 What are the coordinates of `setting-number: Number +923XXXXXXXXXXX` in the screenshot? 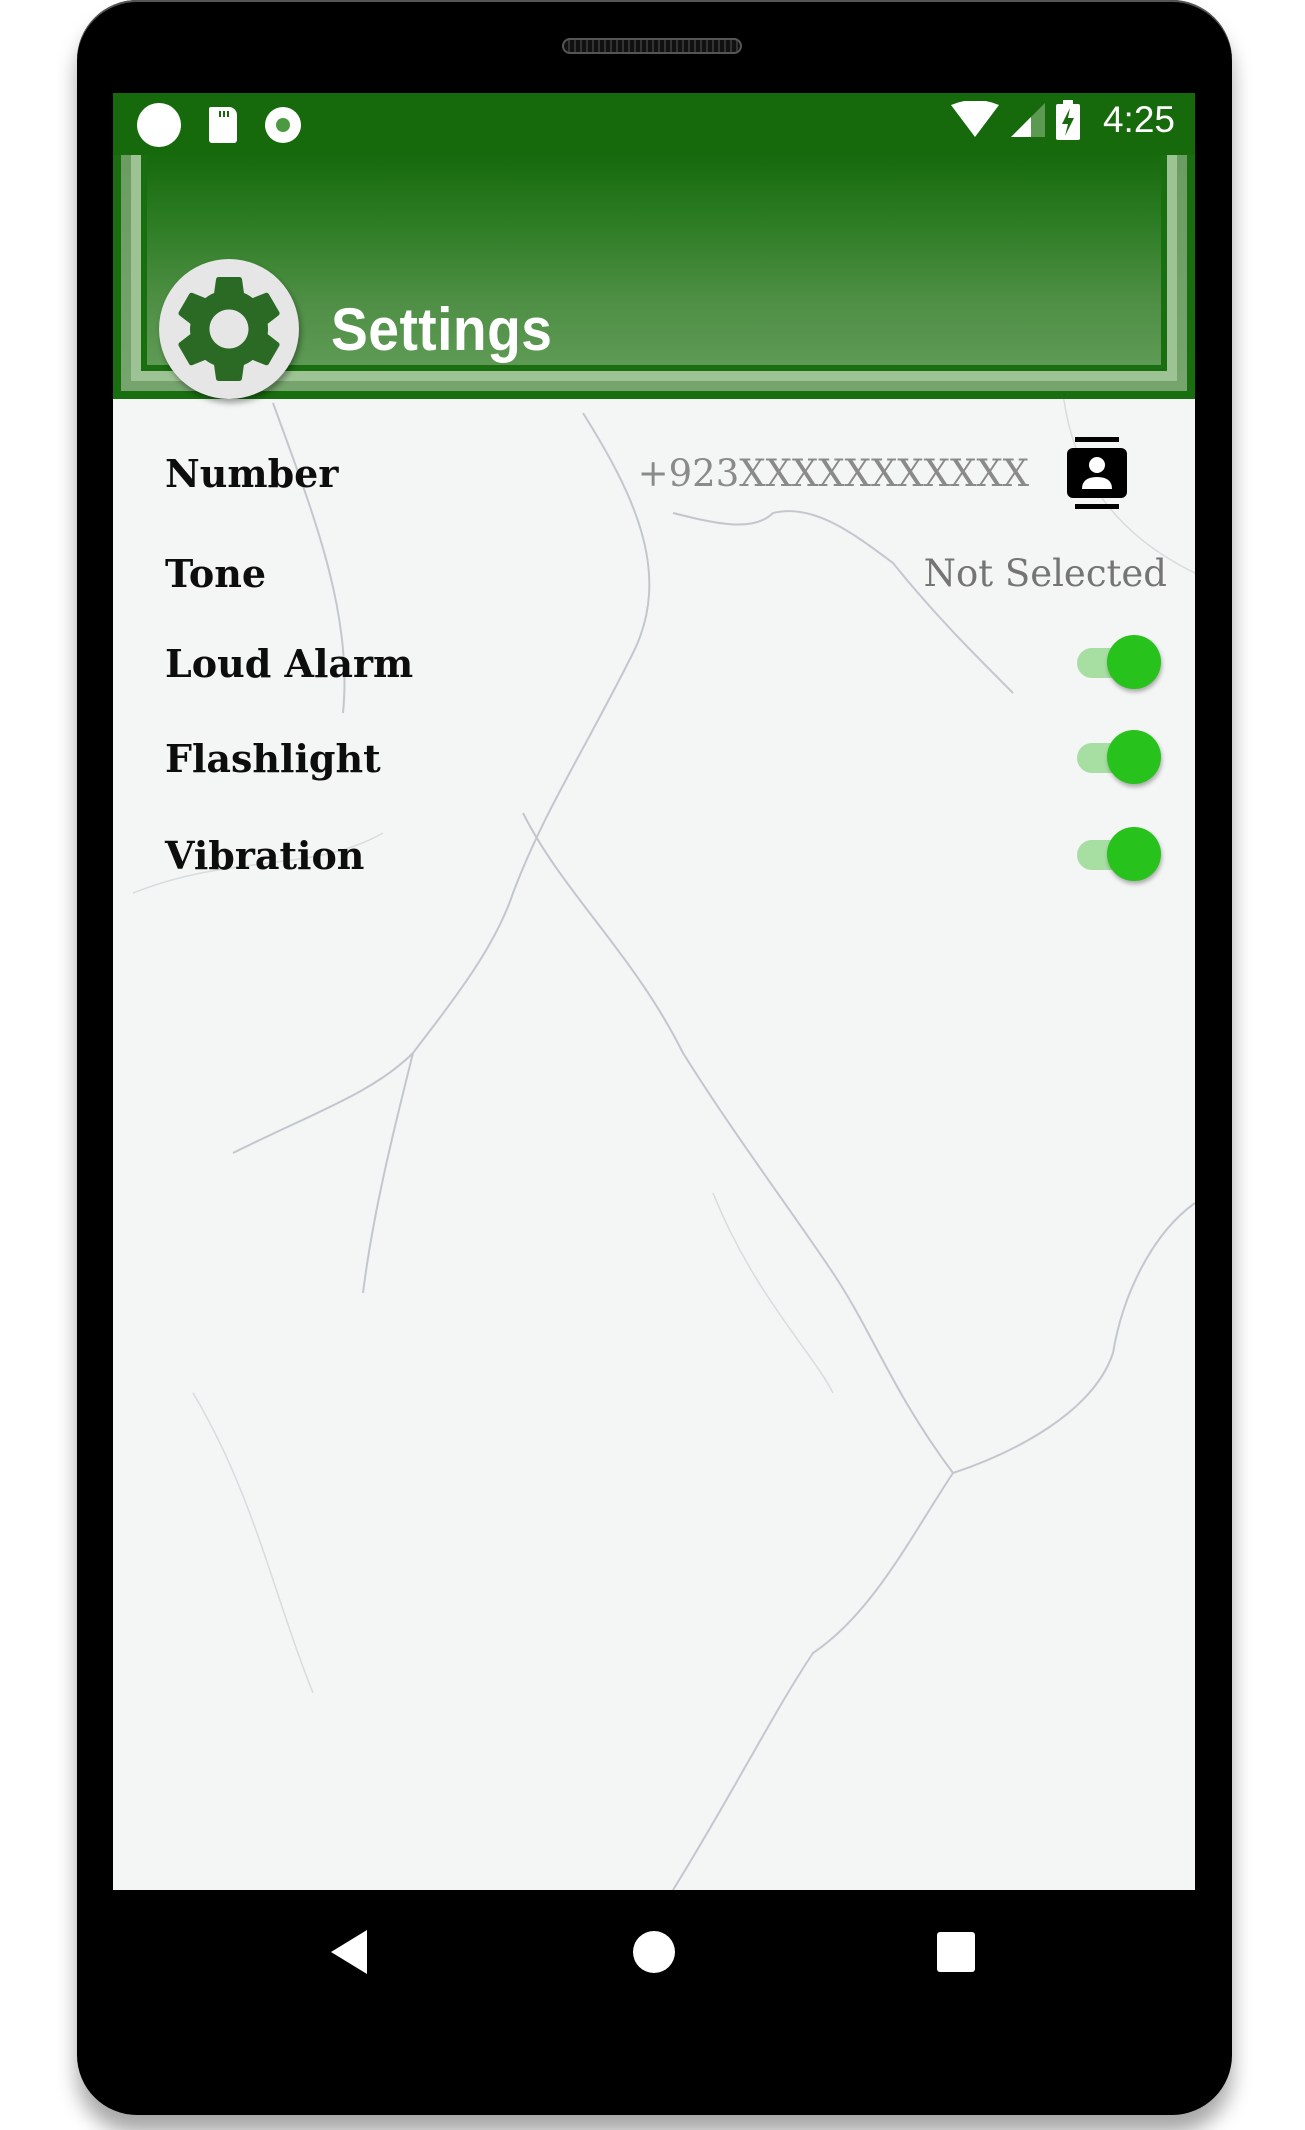 It's located at (666, 473).